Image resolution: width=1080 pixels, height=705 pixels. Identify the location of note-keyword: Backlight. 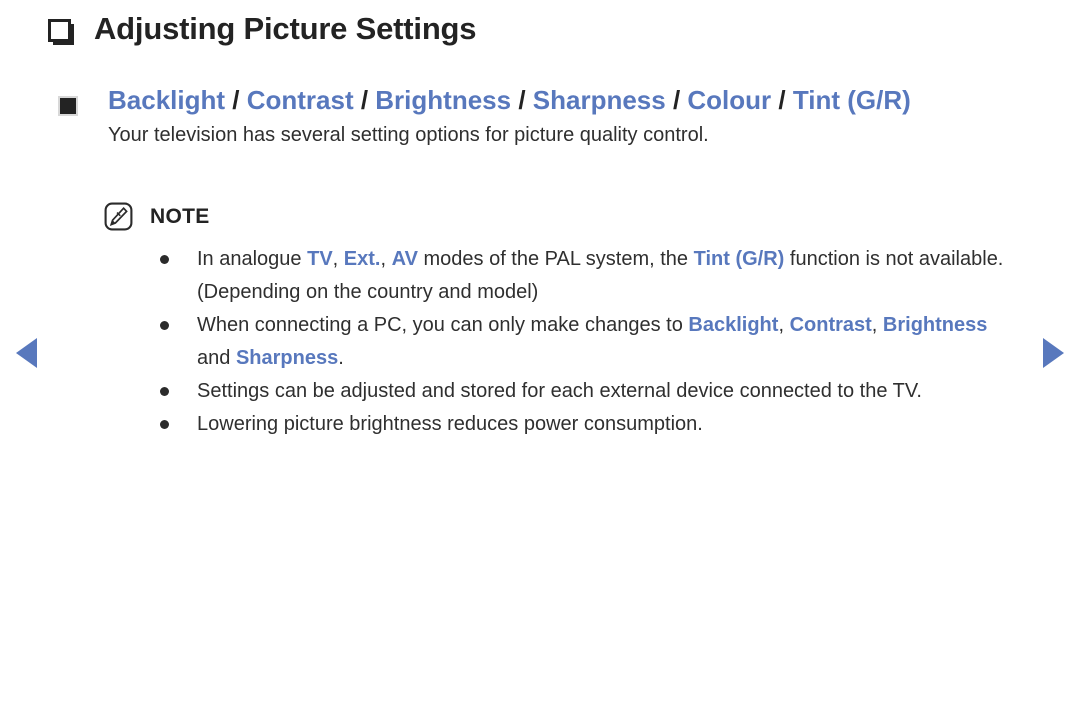
(733, 325).